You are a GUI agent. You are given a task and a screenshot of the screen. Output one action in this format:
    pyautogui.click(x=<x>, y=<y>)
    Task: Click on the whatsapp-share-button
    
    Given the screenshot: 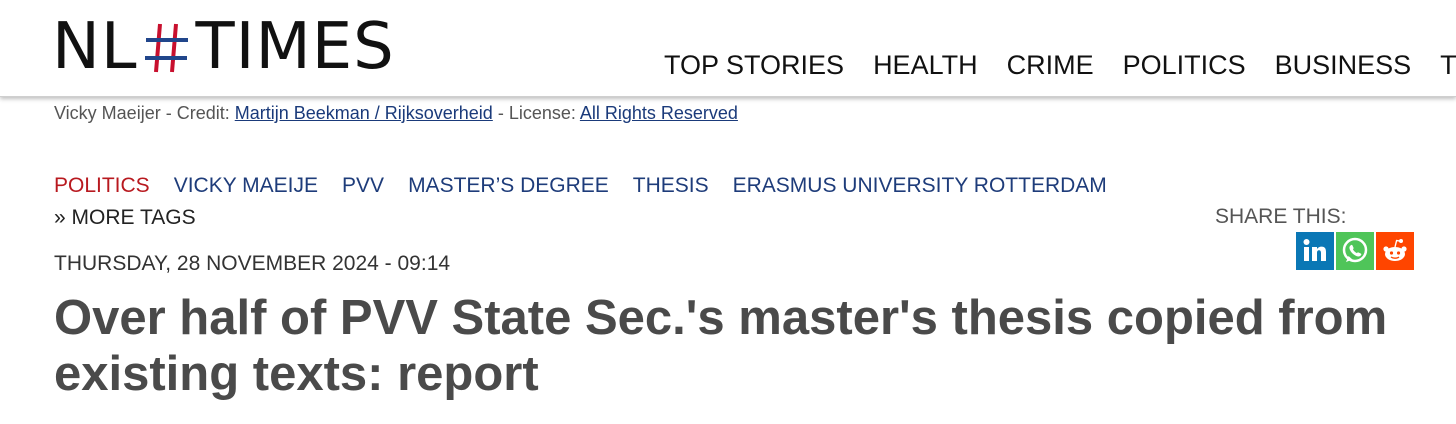 What is the action you would take?
    pyautogui.click(x=1355, y=251)
    